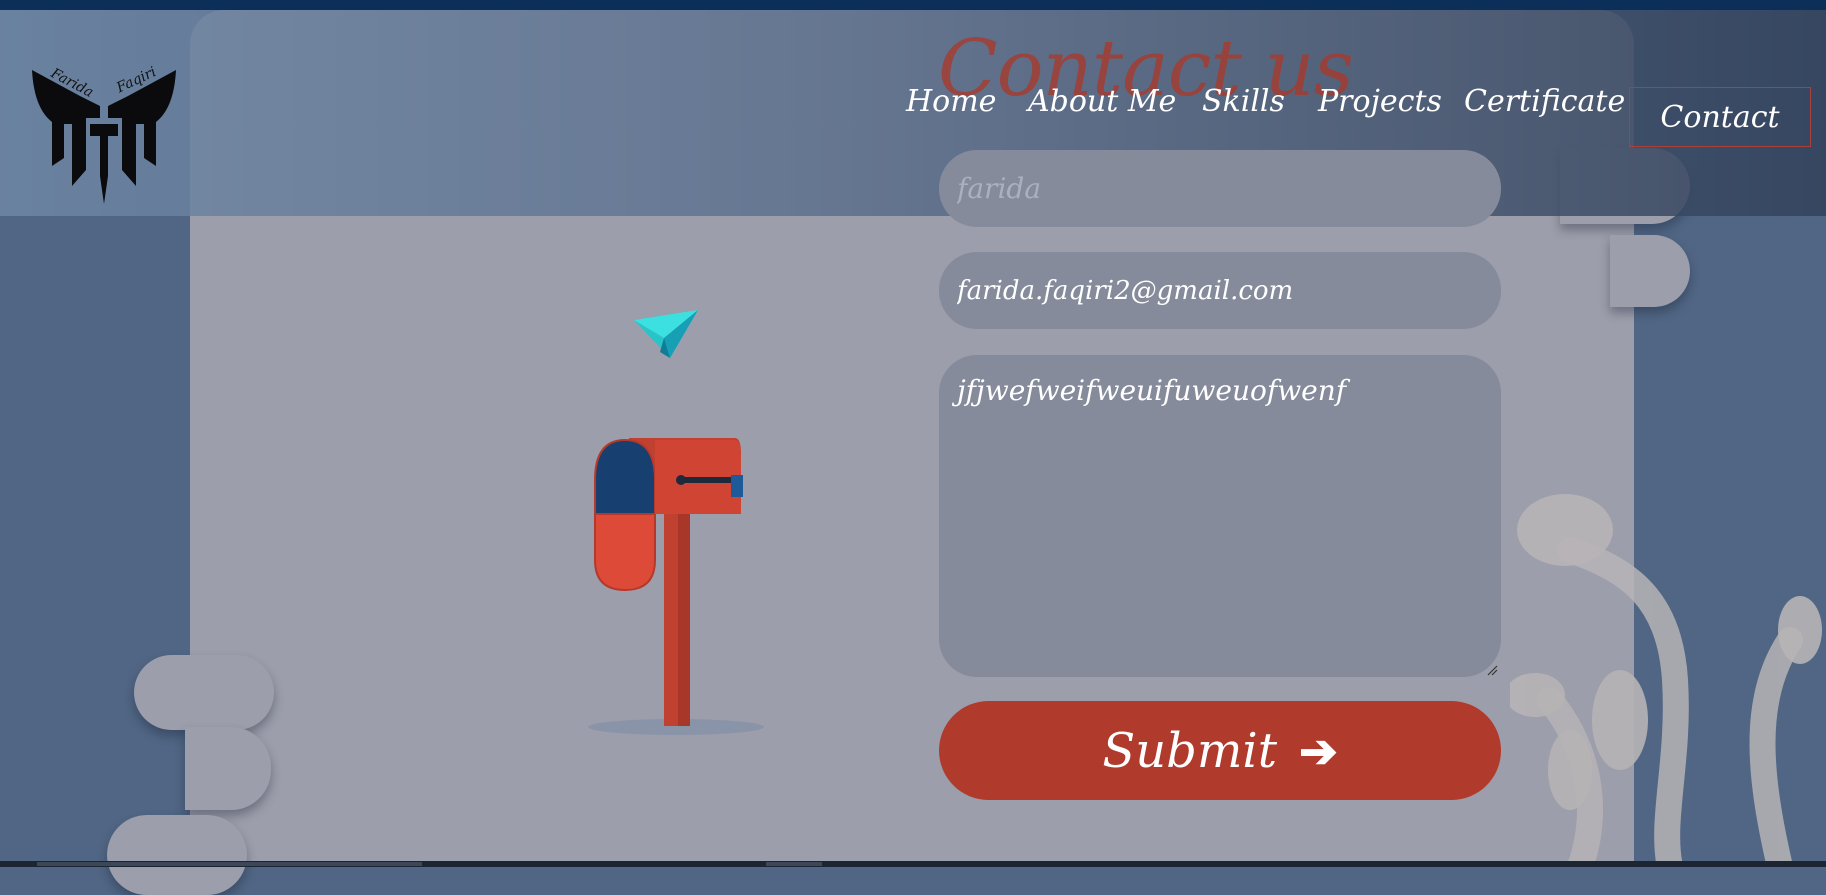 This screenshot has width=1826, height=895. What do you see at coordinates (1220, 516) in the screenshot?
I see `message-field: jfjwefweifweuifuweuofwenf` at bounding box center [1220, 516].